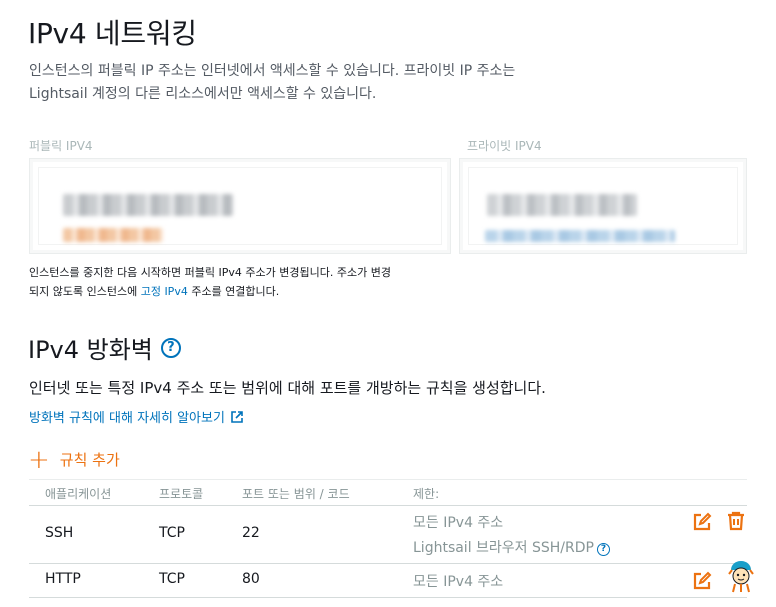 This screenshot has height=607, width=776. I want to click on note-line-2: 되지 않도록 인스턴스에 고정 IPv4 주소를 연결합니다., so click(239, 291).